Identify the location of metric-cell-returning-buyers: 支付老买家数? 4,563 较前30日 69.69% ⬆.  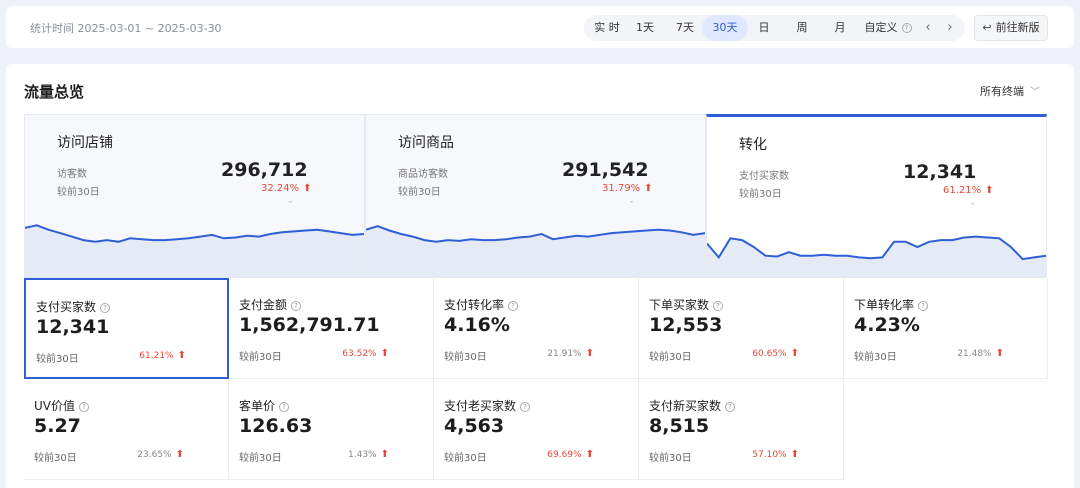
(536, 429).